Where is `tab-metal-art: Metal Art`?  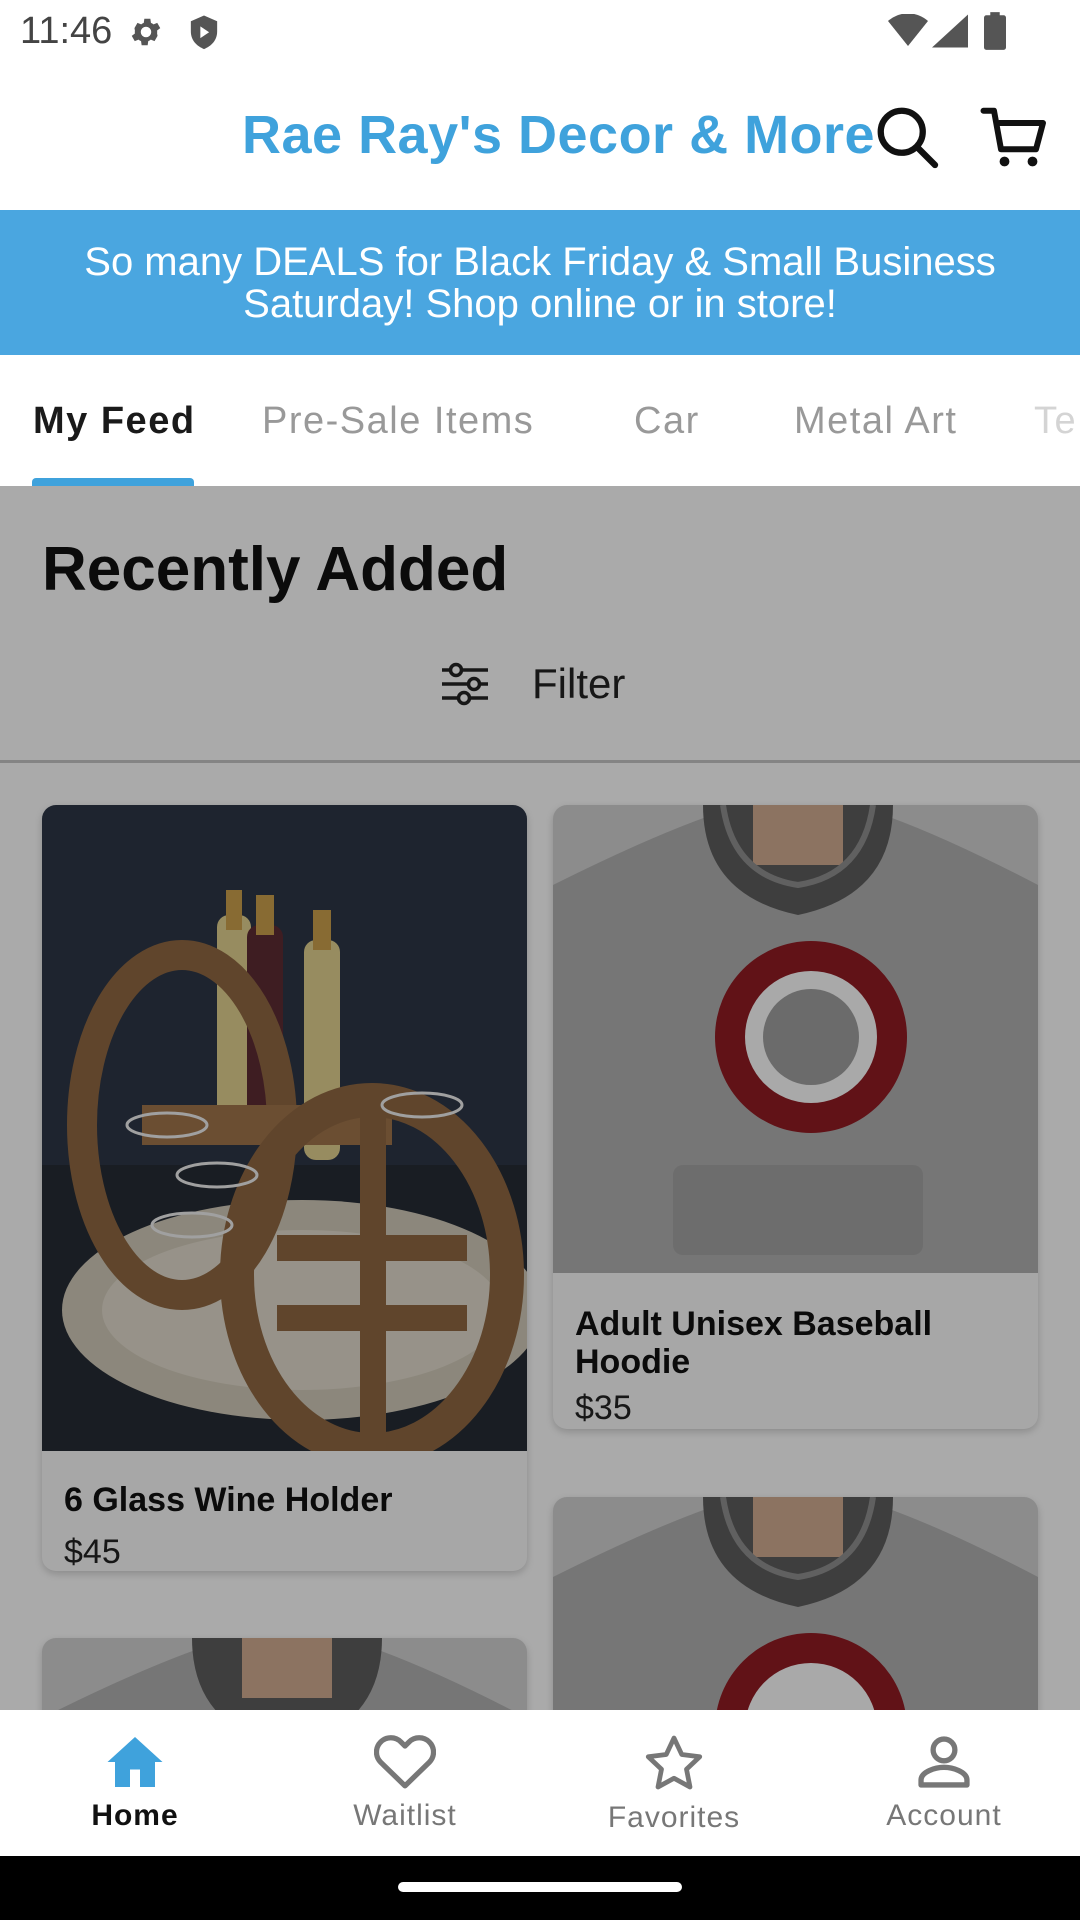 tab-metal-art: Metal Art is located at coordinates (875, 421).